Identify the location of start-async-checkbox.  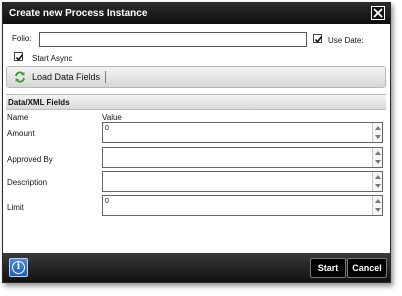
(19, 57).